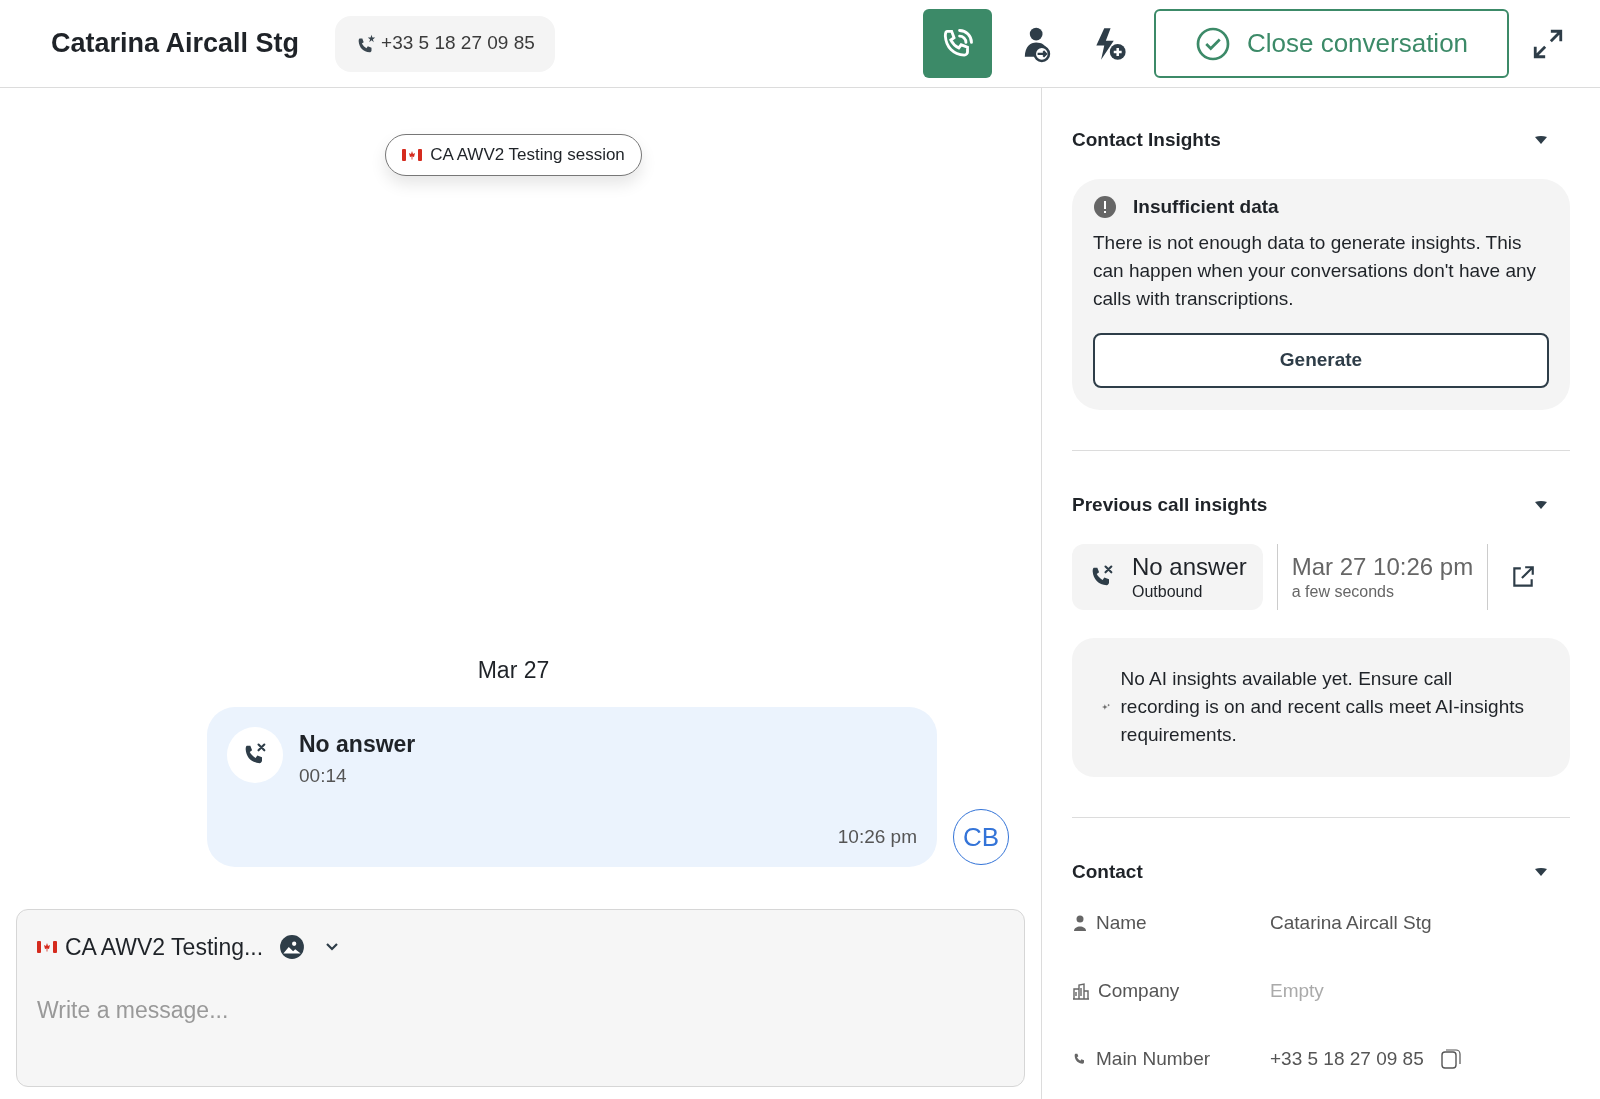  I want to click on phone-number: +33 5 18 27 09 85, so click(458, 43).